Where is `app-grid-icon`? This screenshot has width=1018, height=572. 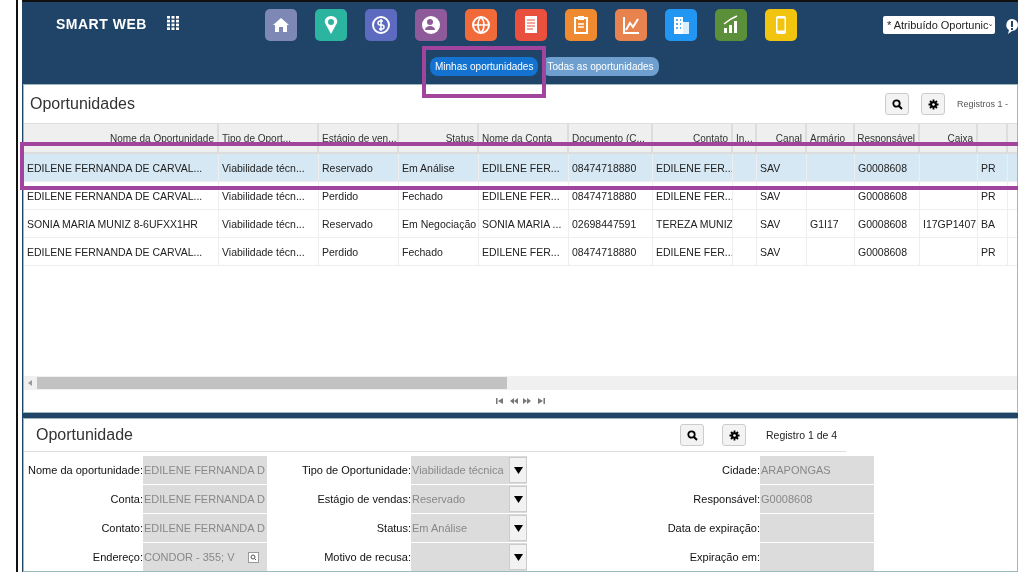 app-grid-icon is located at coordinates (172, 23).